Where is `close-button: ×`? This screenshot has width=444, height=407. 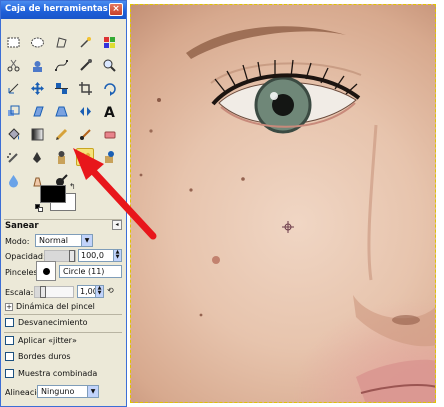 close-button: × is located at coordinates (116, 9).